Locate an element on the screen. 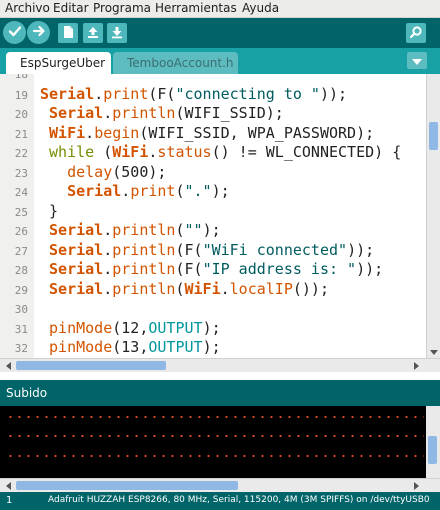 The image size is (440, 510). line-number: 29 is located at coordinates (21, 290).